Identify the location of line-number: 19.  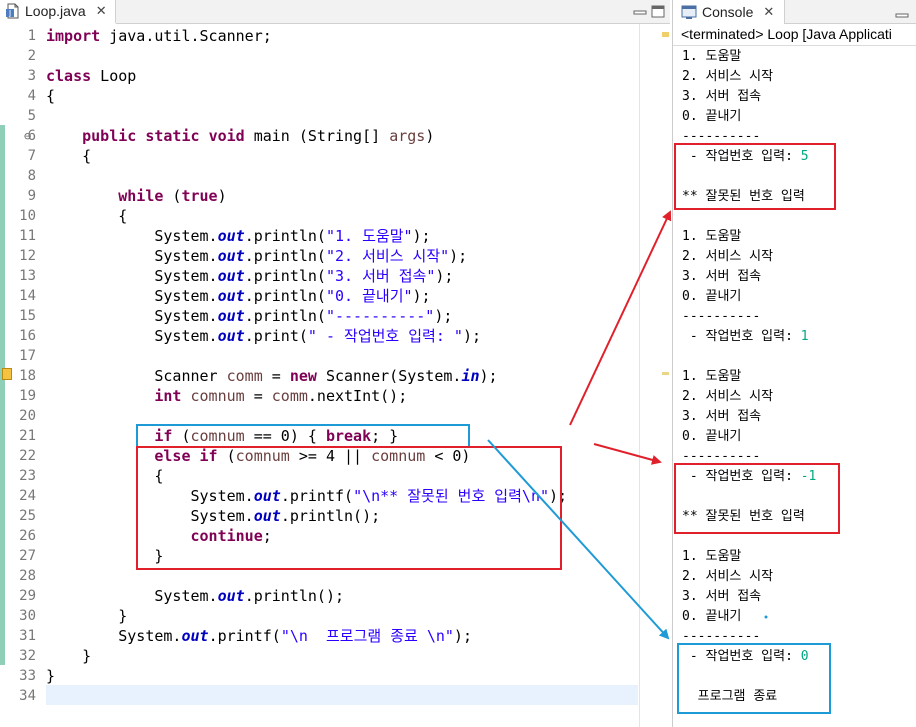
(27, 396).